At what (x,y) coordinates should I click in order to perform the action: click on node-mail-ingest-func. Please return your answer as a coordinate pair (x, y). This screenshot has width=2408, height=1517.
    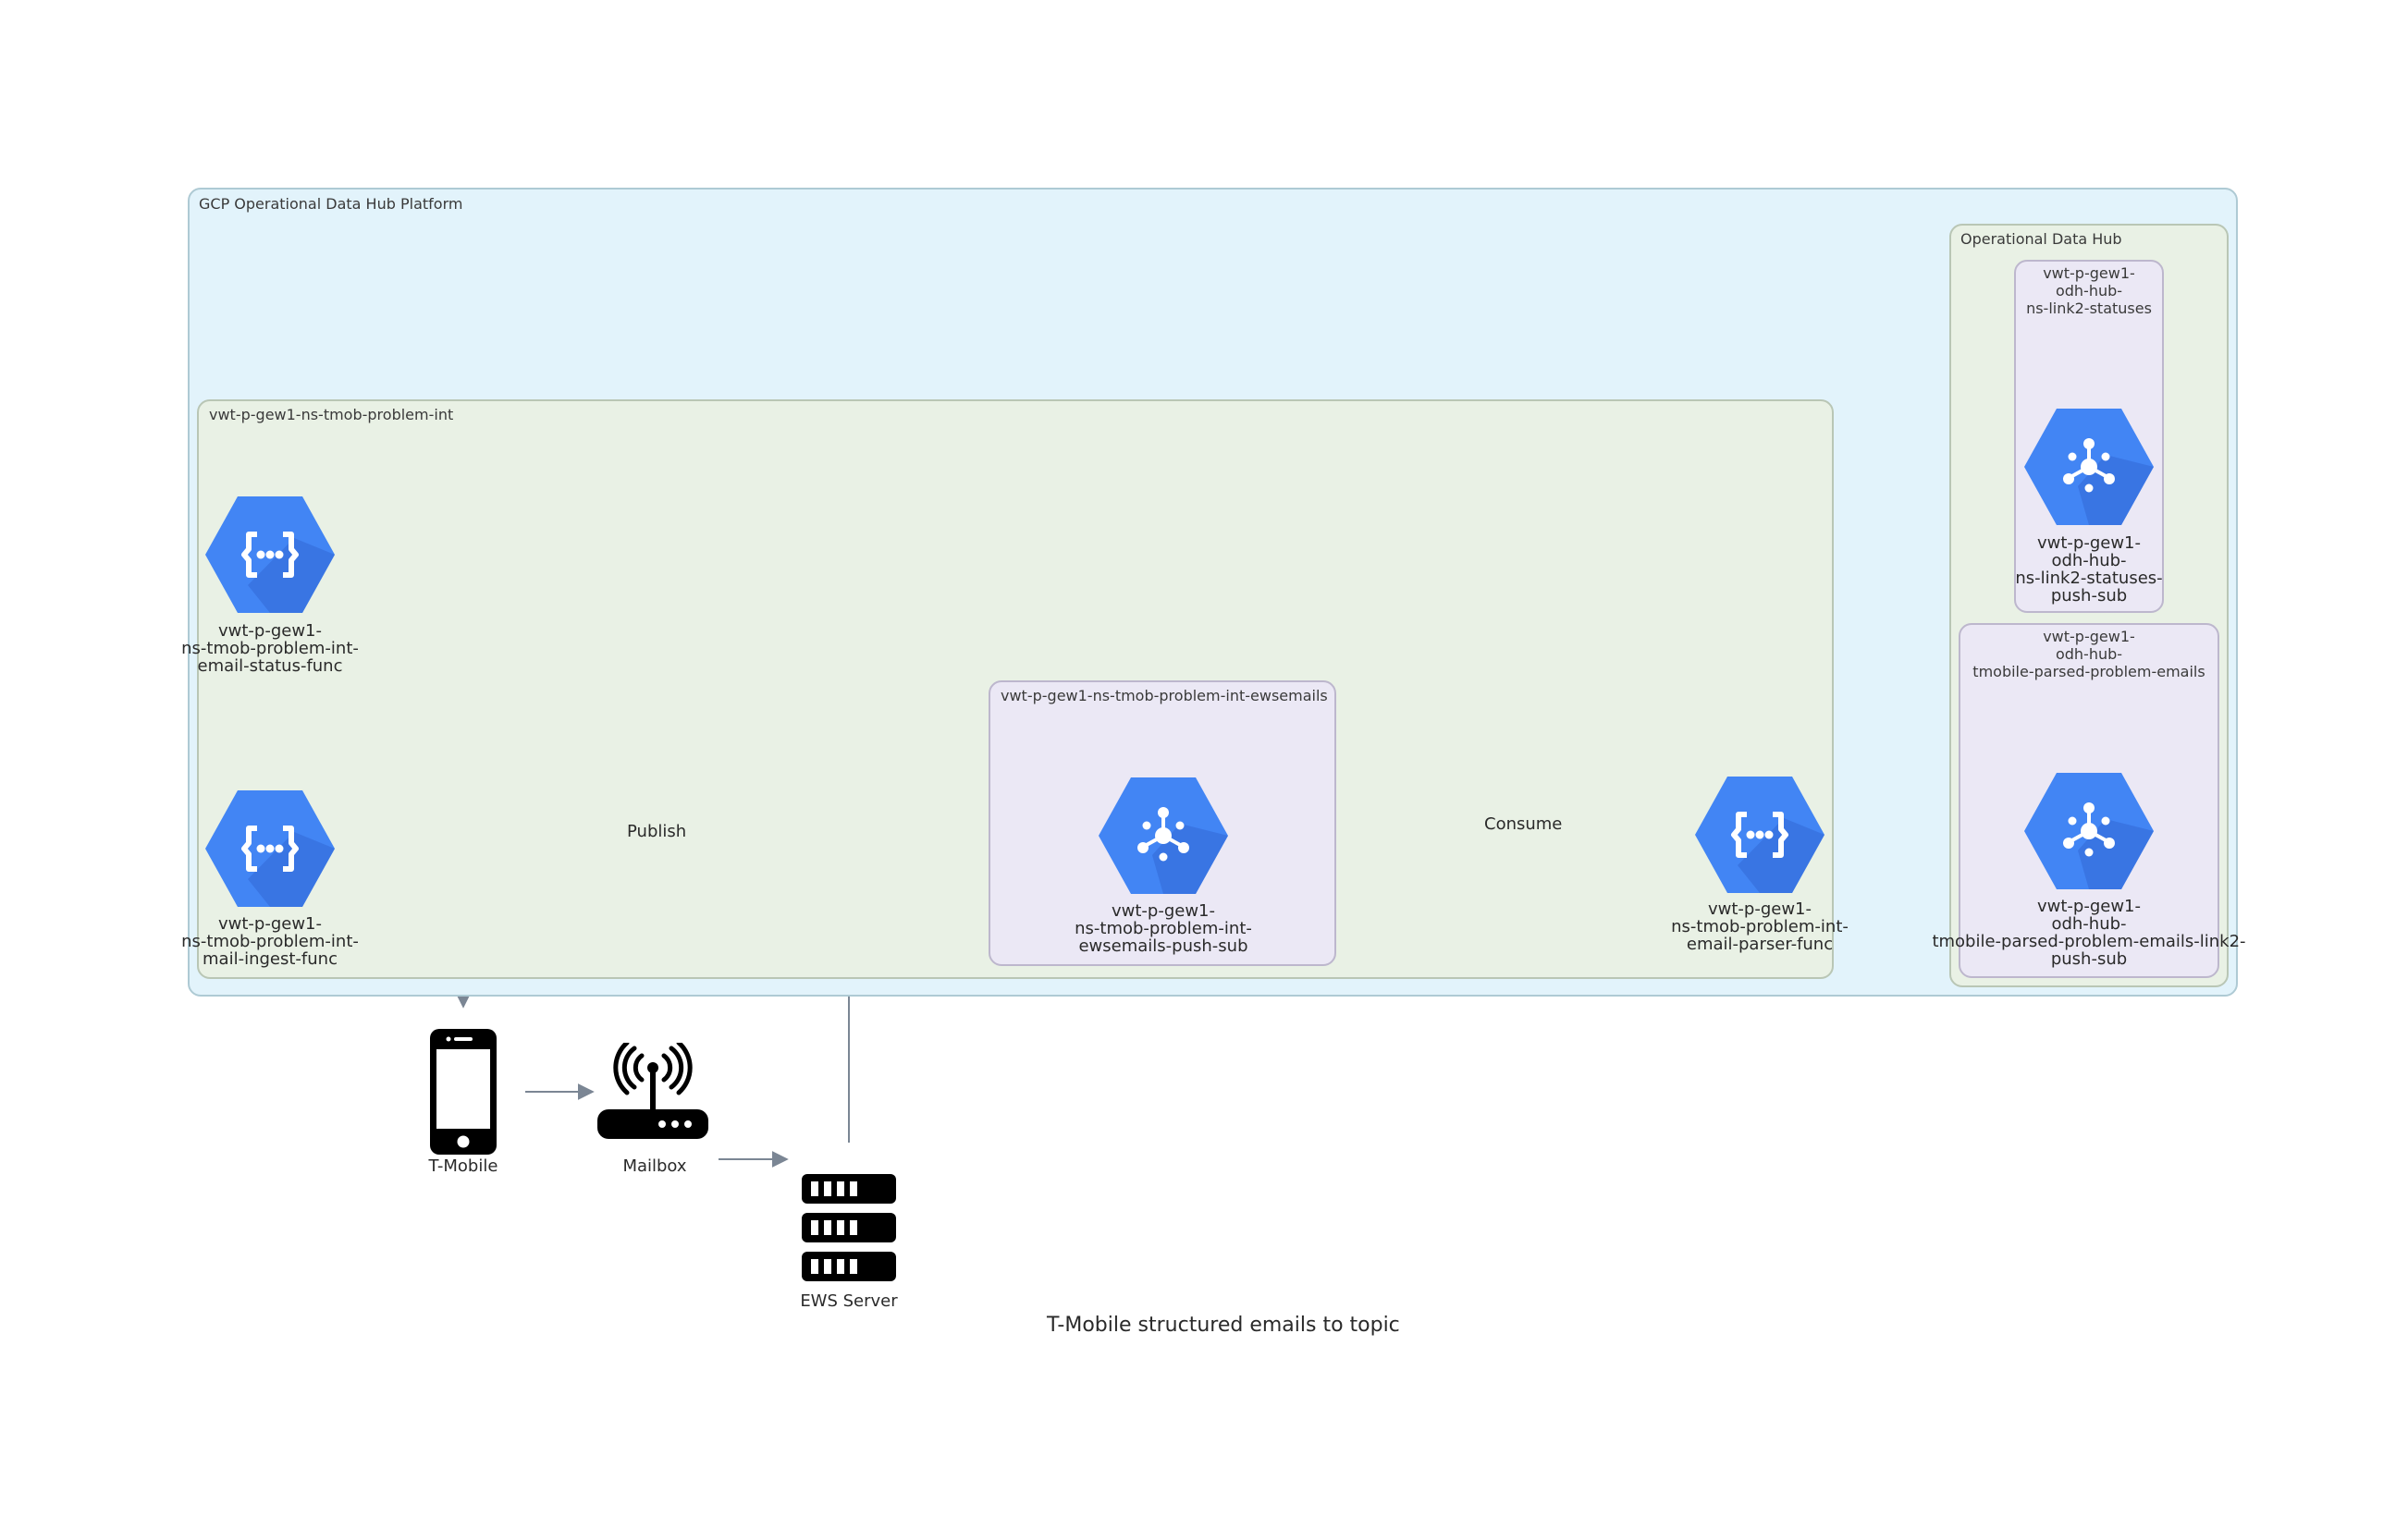
    Looking at the image, I should click on (270, 849).